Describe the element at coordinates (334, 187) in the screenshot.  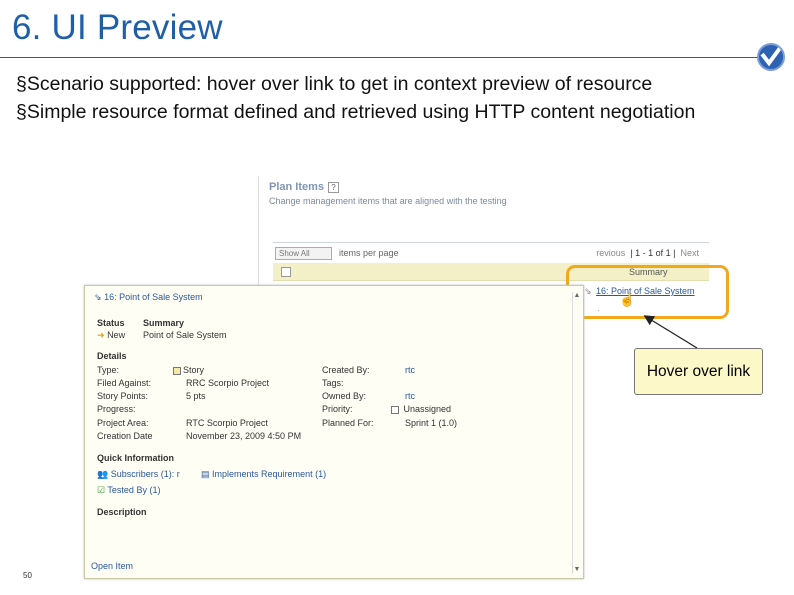
I see `help-icon: ?` at that location.